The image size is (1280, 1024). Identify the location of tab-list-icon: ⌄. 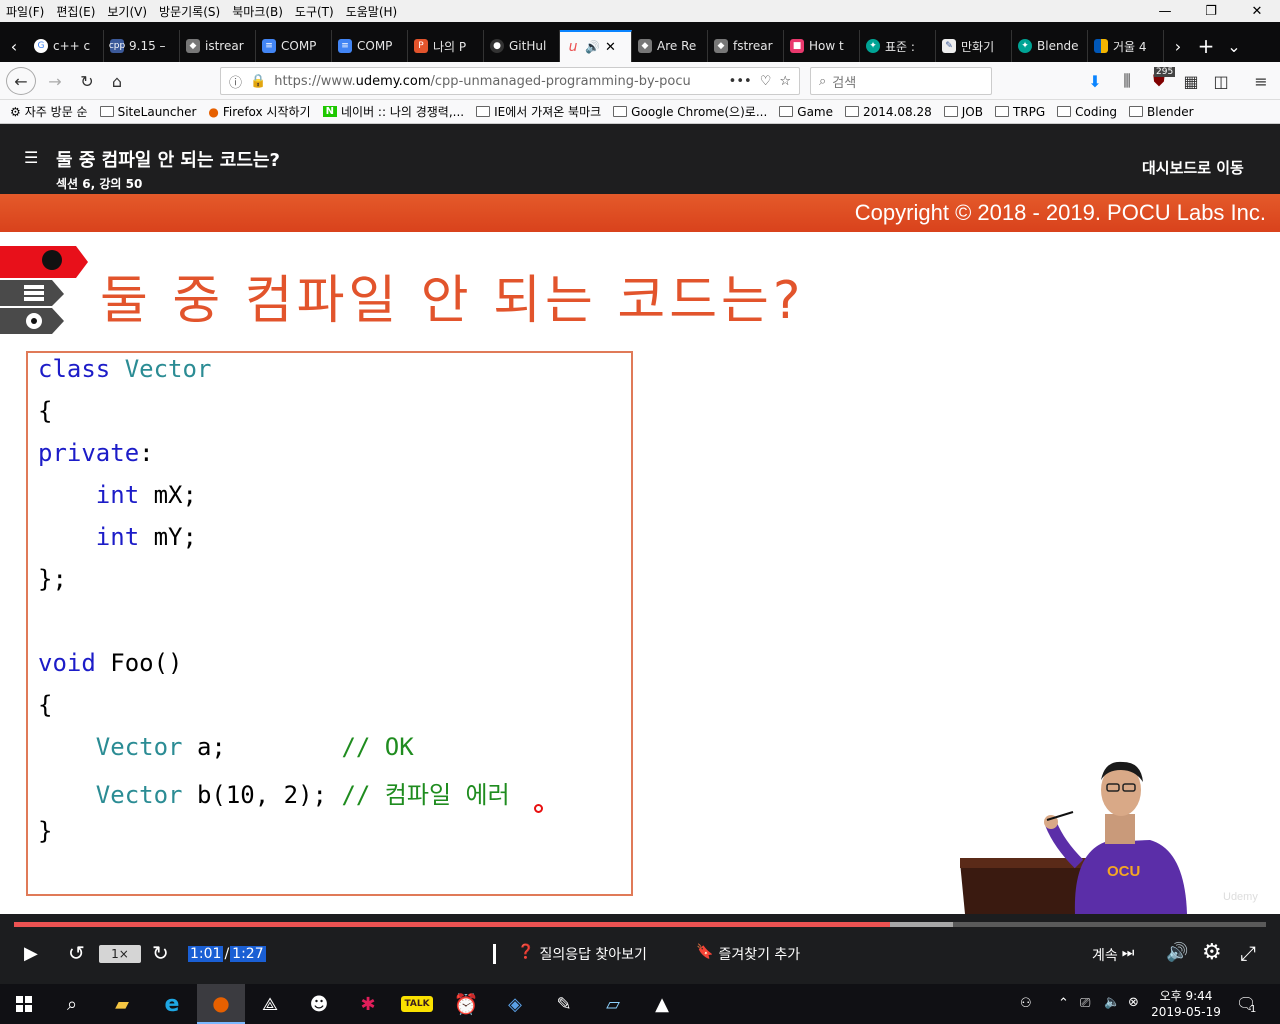
(1234, 46).